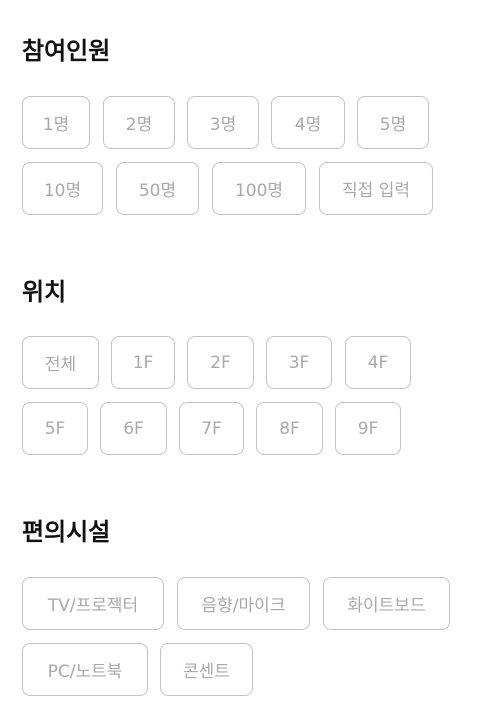 The height and width of the screenshot is (722, 494). What do you see at coordinates (133, 428) in the screenshot?
I see `location-option-6f: 6F` at bounding box center [133, 428].